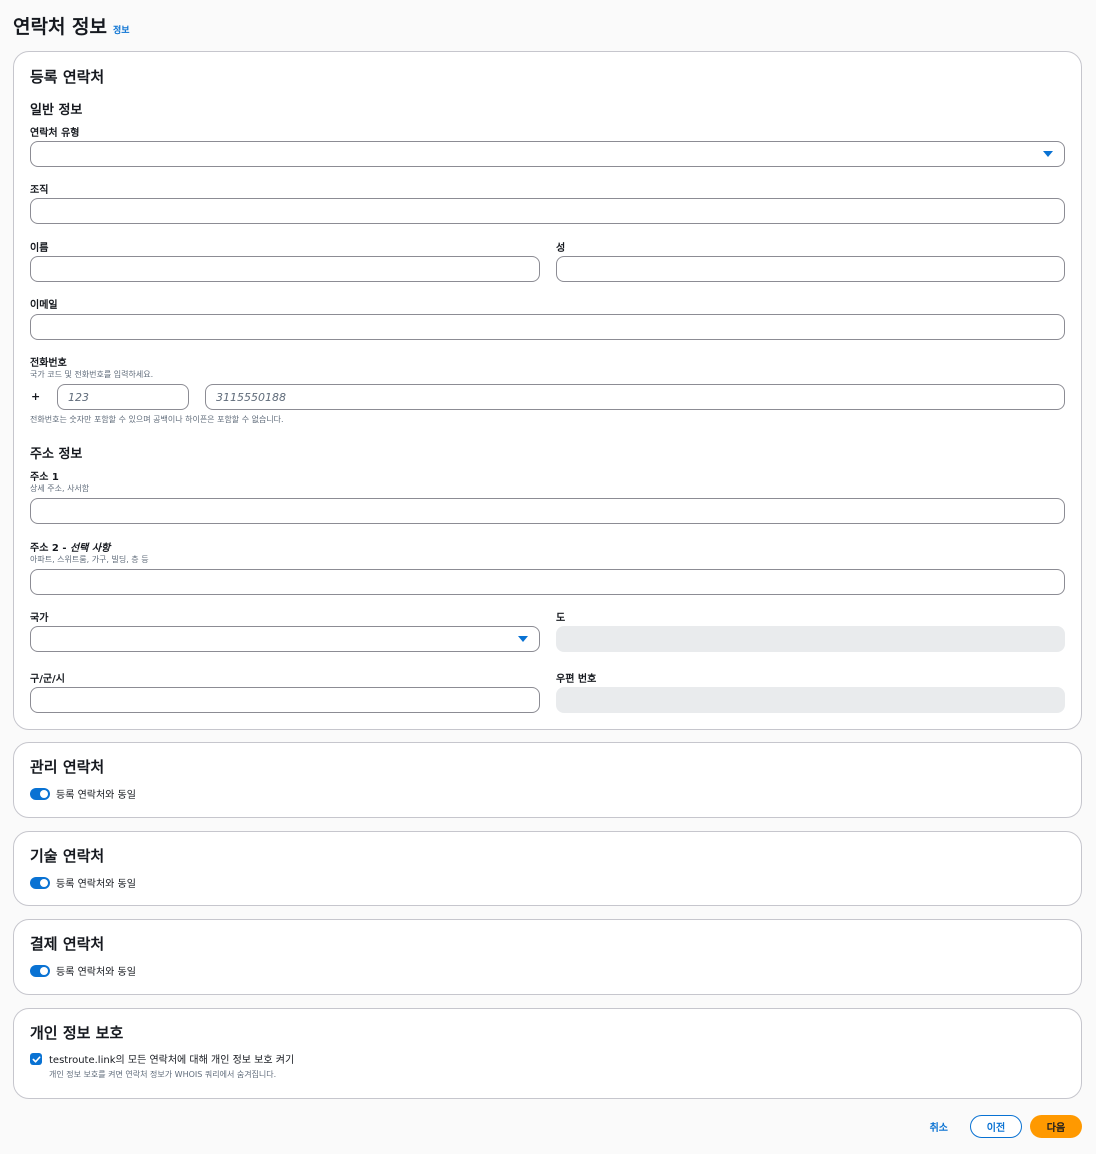 This screenshot has width=1096, height=1154. I want to click on tech-same-label: 등록 연락처와 동일, so click(96, 884).